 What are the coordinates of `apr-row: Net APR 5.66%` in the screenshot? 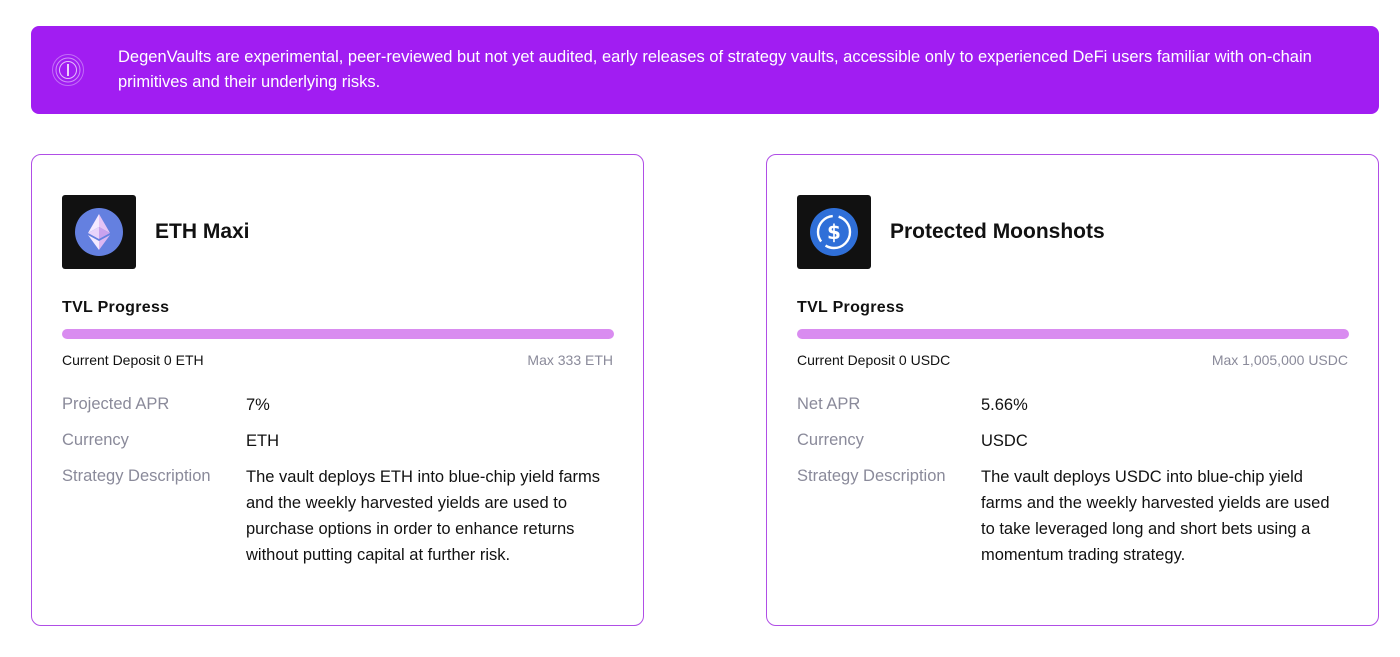 It's located at (1077, 405).